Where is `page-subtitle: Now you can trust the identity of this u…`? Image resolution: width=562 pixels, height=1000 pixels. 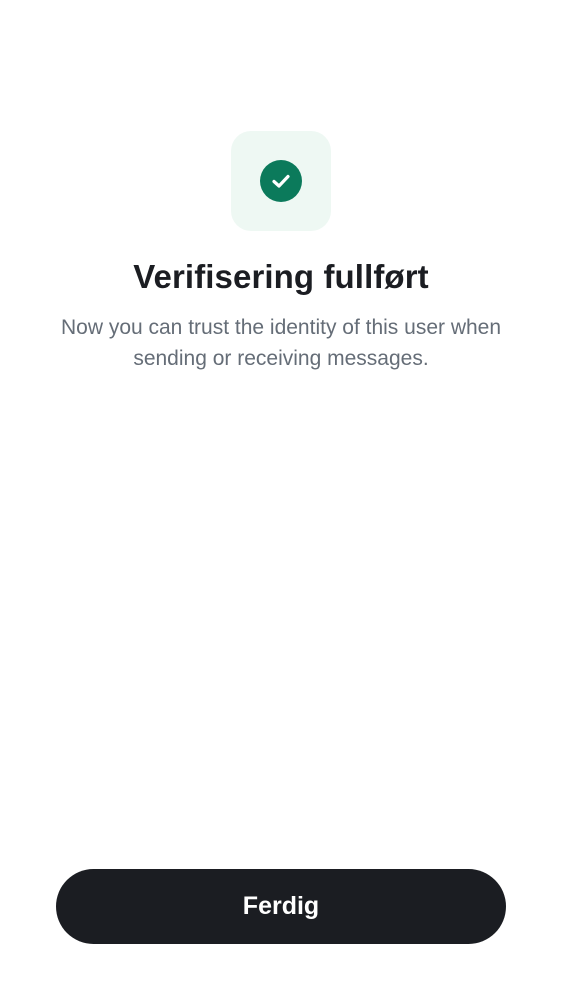 page-subtitle: Now you can trust the identity of this u… is located at coordinates (281, 343).